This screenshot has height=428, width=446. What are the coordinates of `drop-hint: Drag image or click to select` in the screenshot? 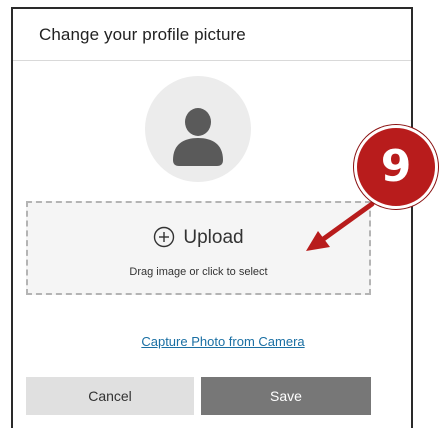 It's located at (198, 272).